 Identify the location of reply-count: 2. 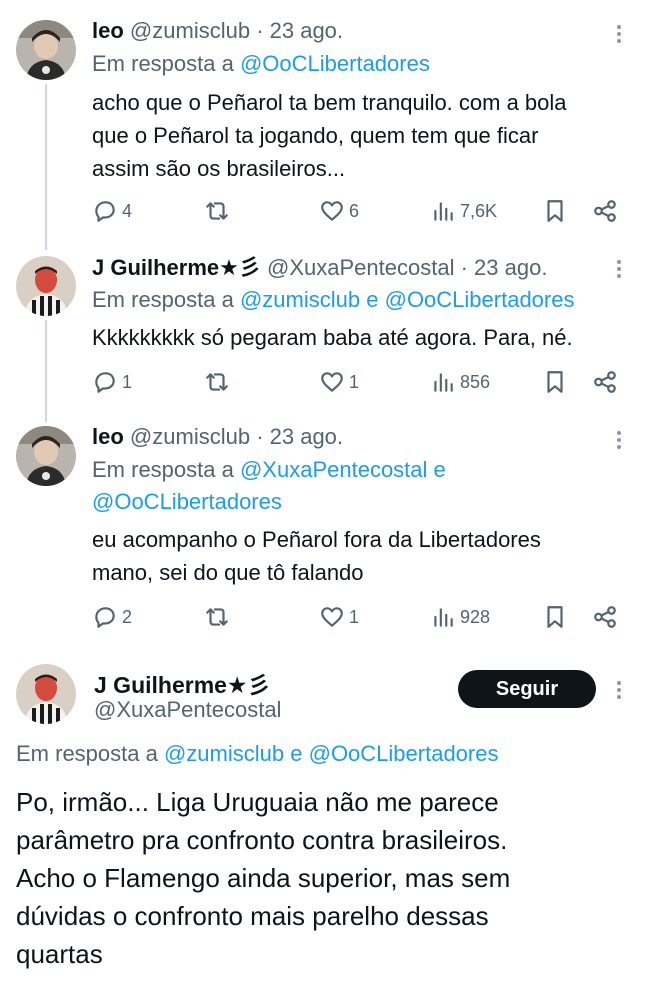
(127, 616).